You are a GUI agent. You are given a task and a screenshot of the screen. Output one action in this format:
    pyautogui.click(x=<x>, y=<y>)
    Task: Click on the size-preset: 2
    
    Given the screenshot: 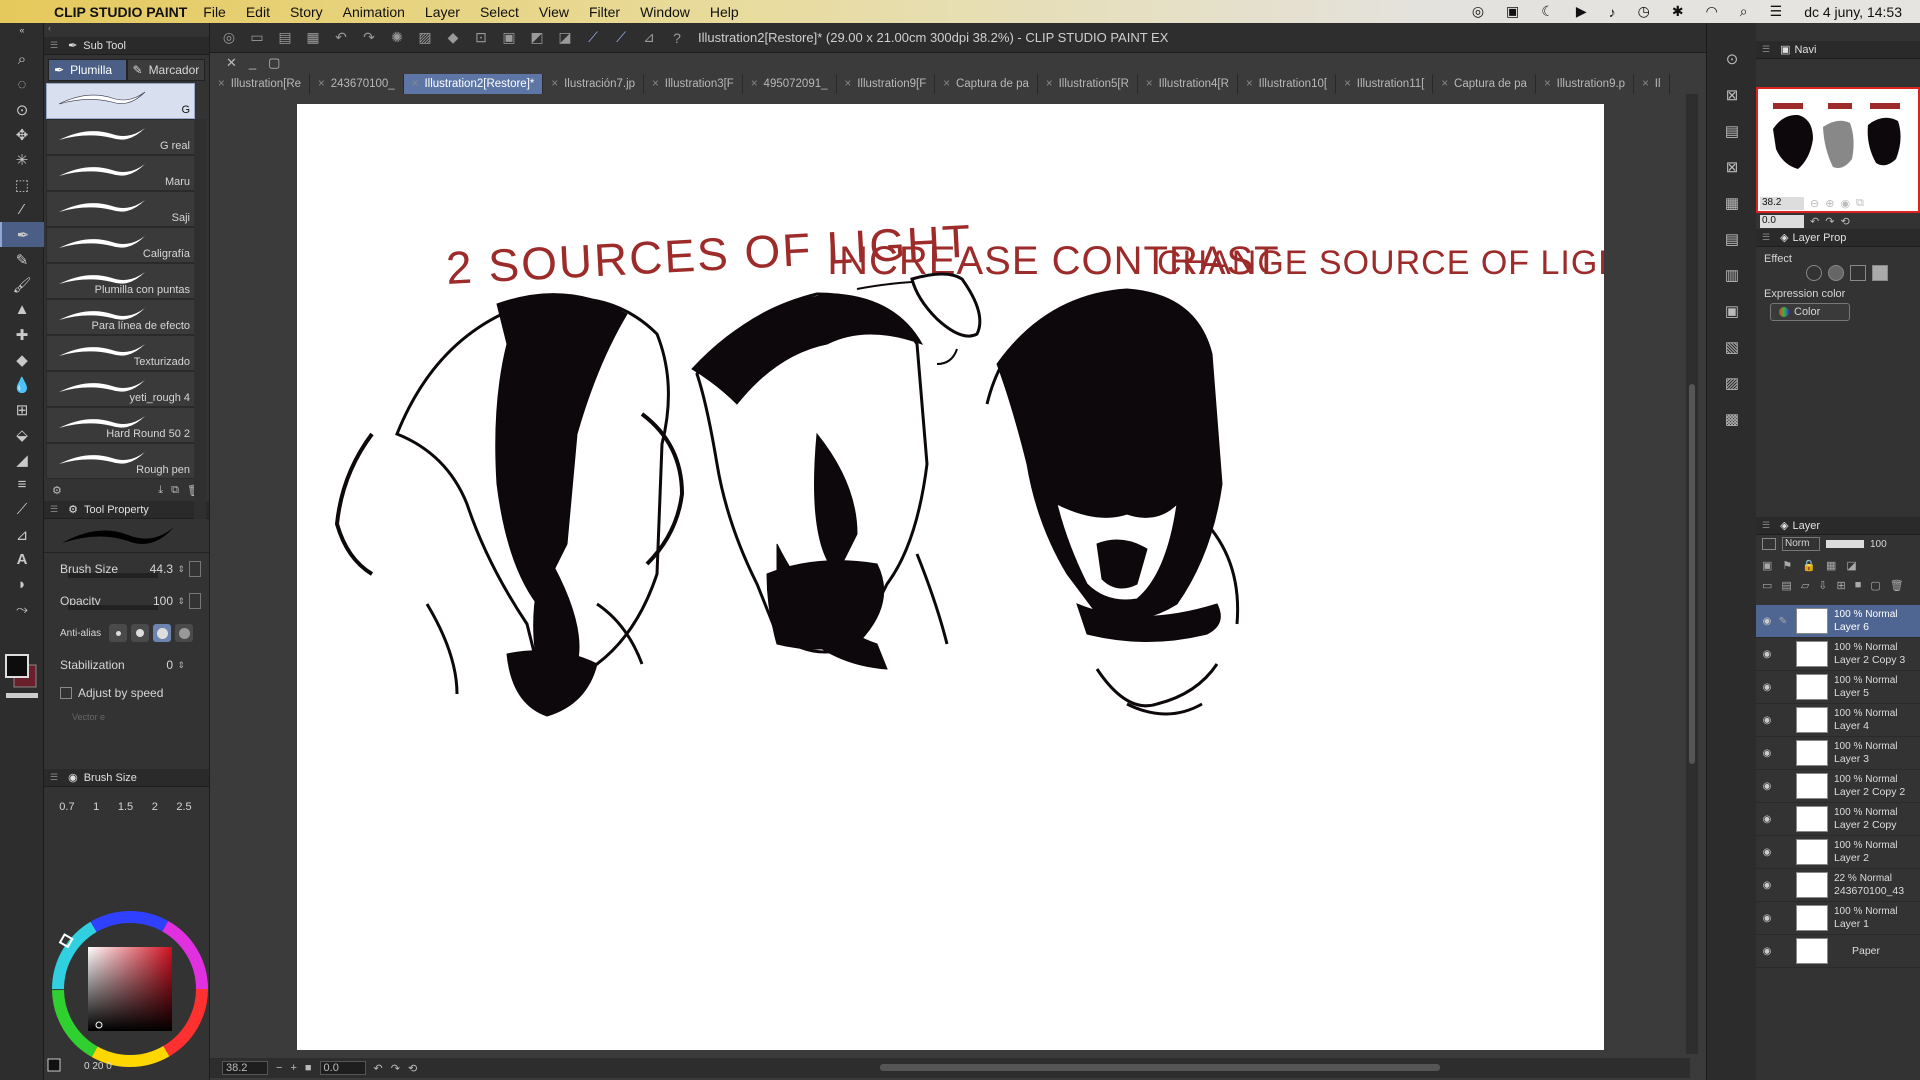 What is the action you would take?
    pyautogui.click(x=155, y=807)
    